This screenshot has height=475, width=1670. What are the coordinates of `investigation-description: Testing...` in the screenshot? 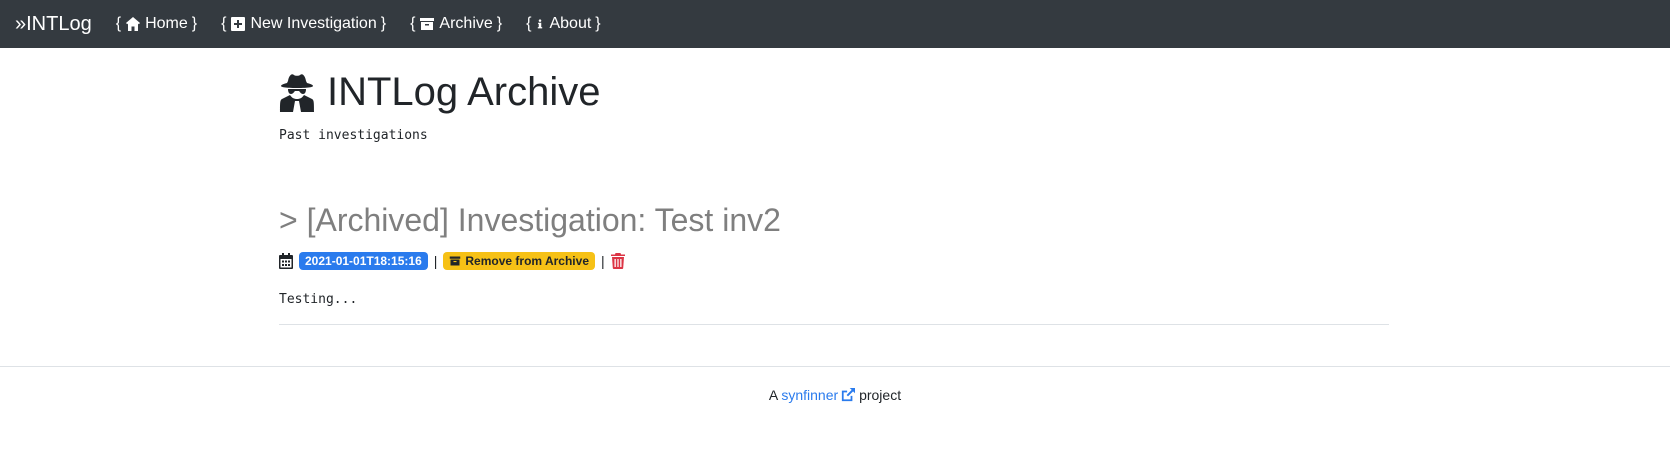 It's located at (318, 300).